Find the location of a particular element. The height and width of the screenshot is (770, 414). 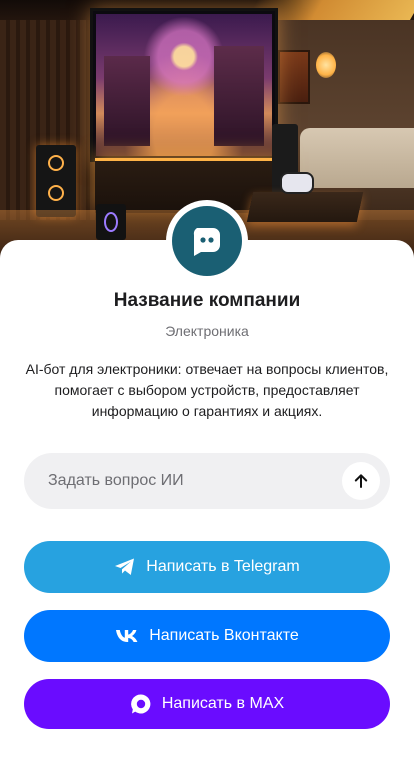

hero-speaker-small is located at coordinates (111, 222).